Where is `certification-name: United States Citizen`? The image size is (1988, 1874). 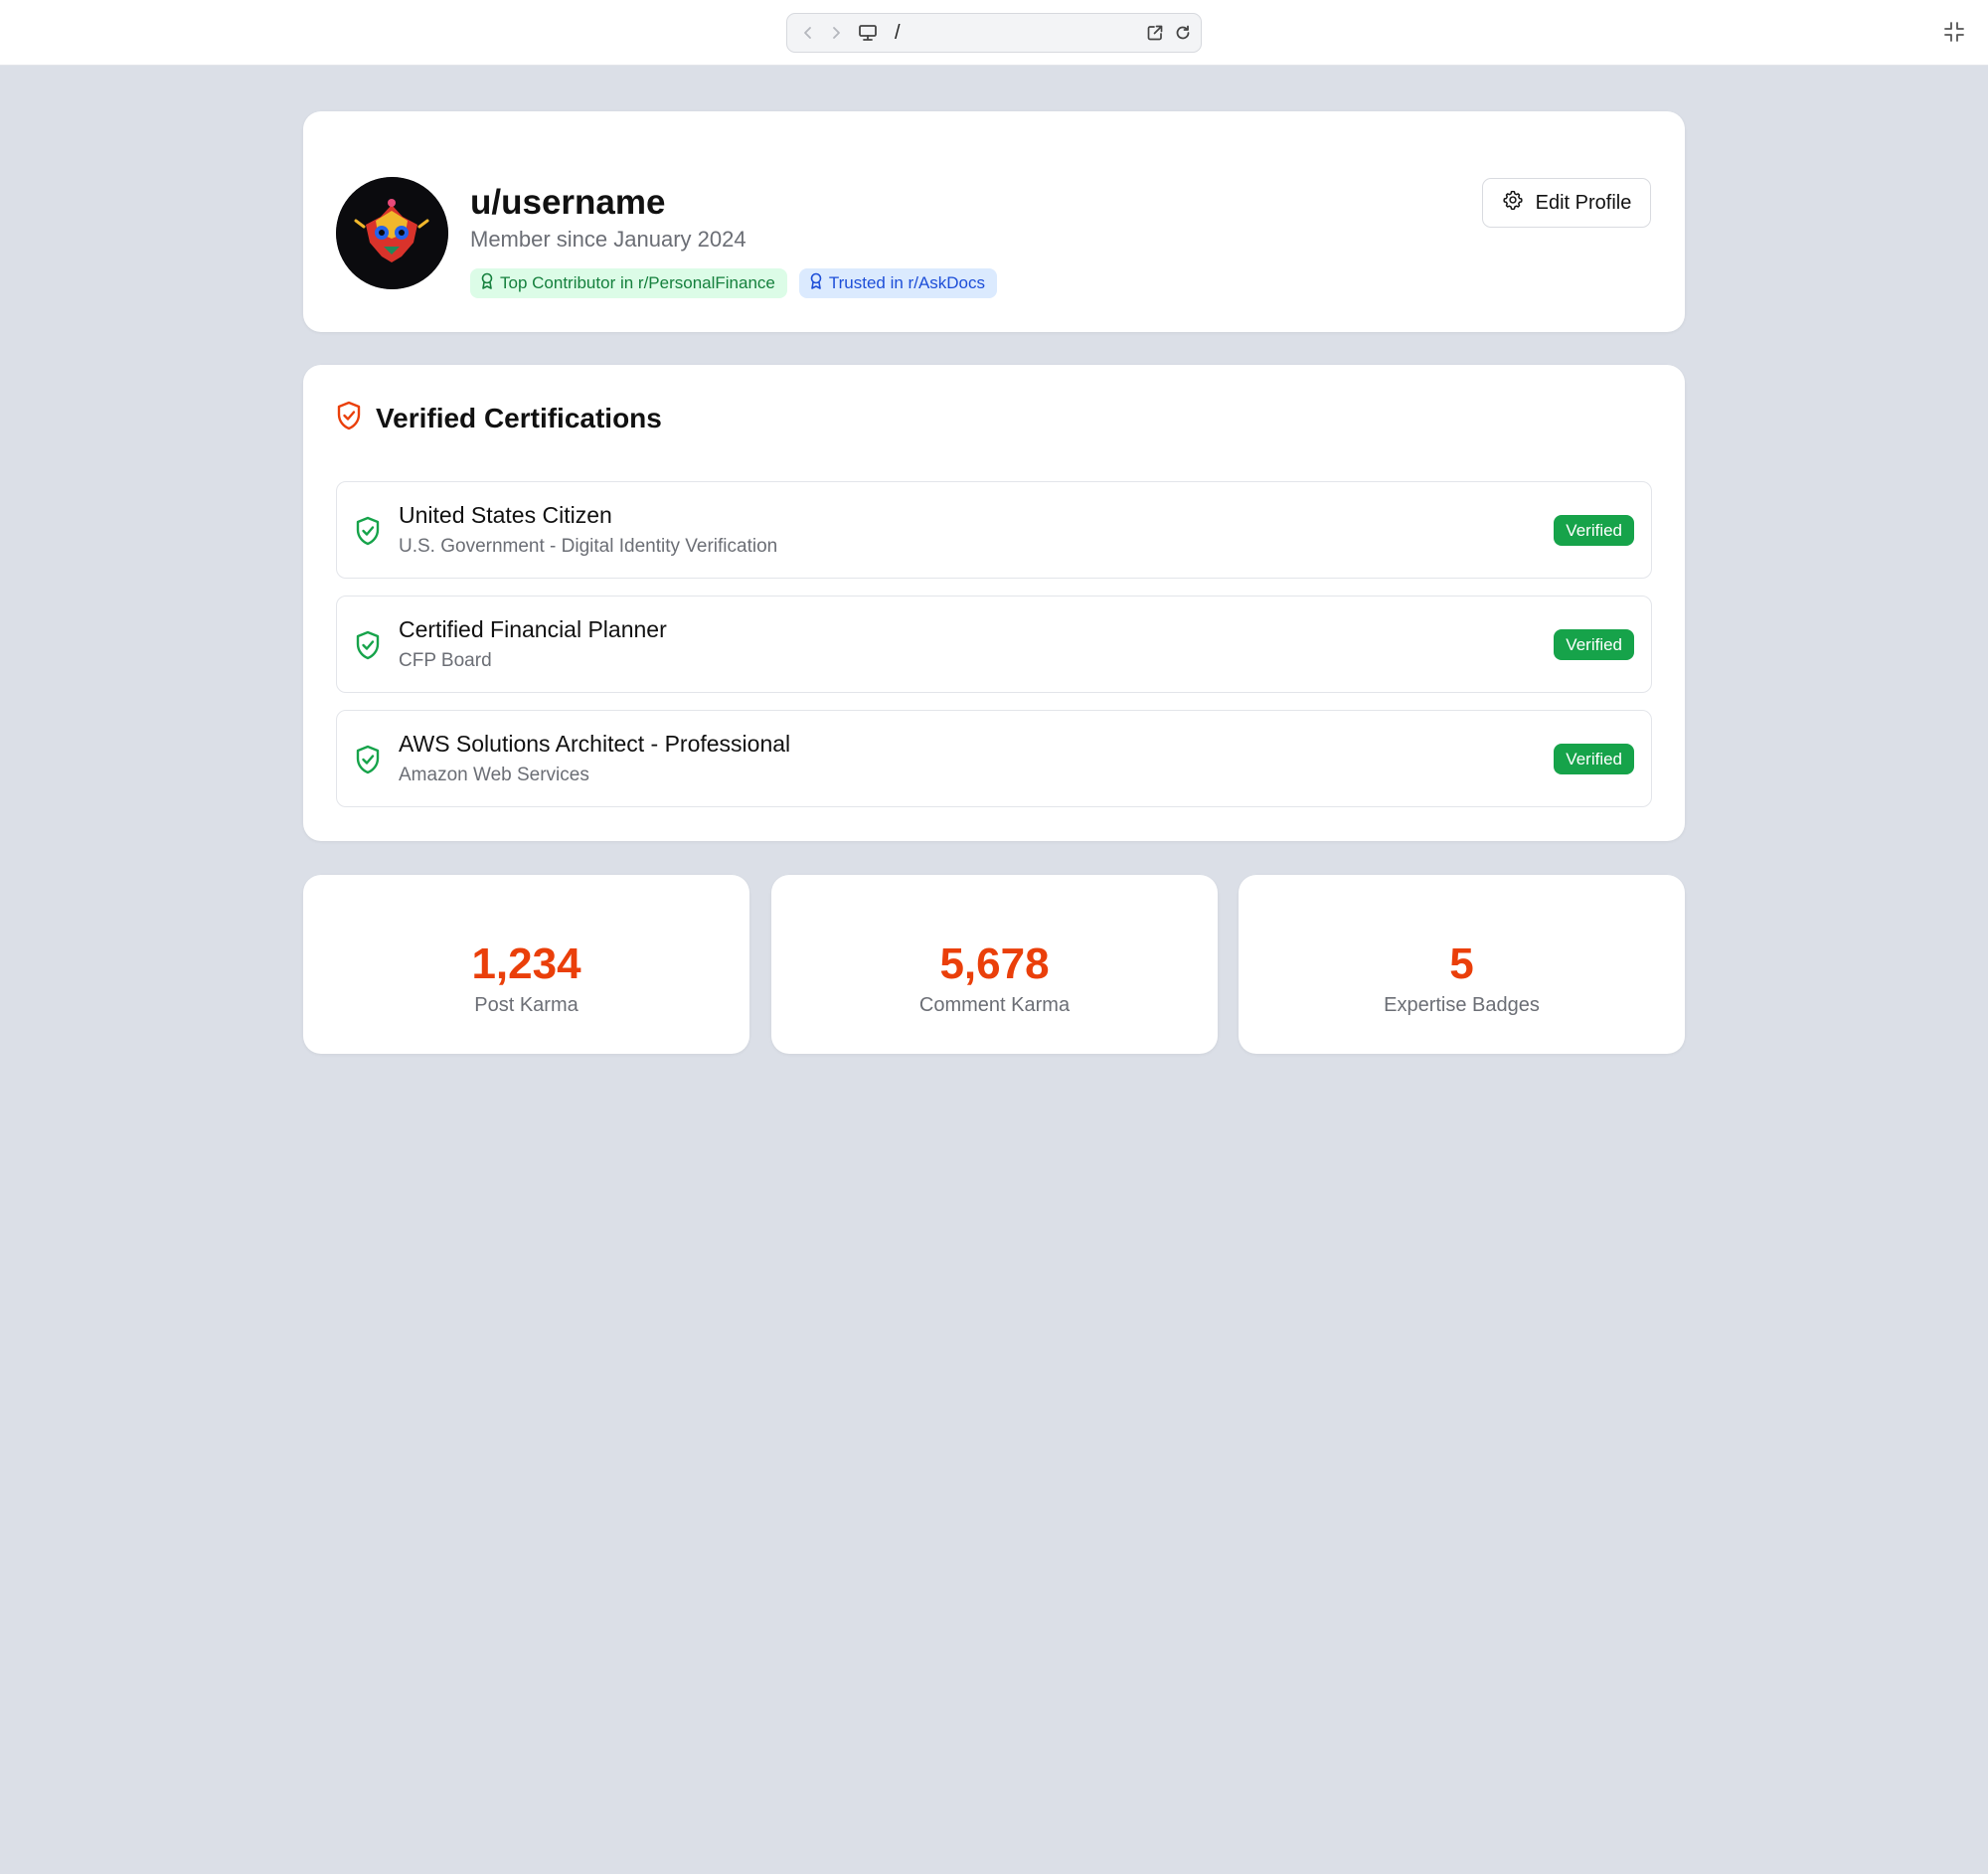 certification-name: United States Citizen is located at coordinates (505, 515).